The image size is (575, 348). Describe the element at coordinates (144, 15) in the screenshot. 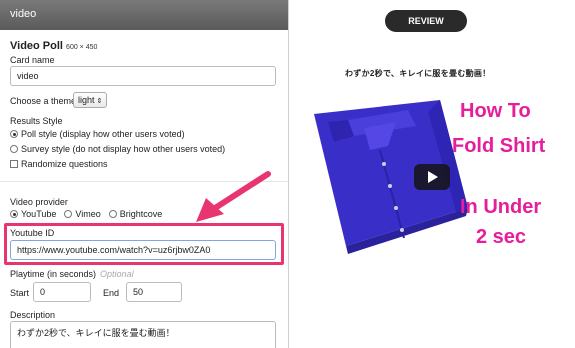

I see `window-title-bar: video` at that location.